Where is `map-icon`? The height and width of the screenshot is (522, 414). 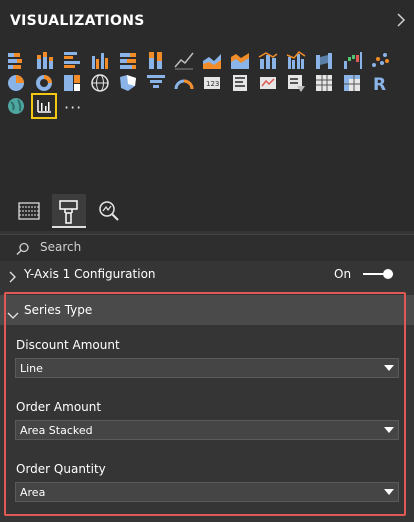 map-icon is located at coordinates (100, 83).